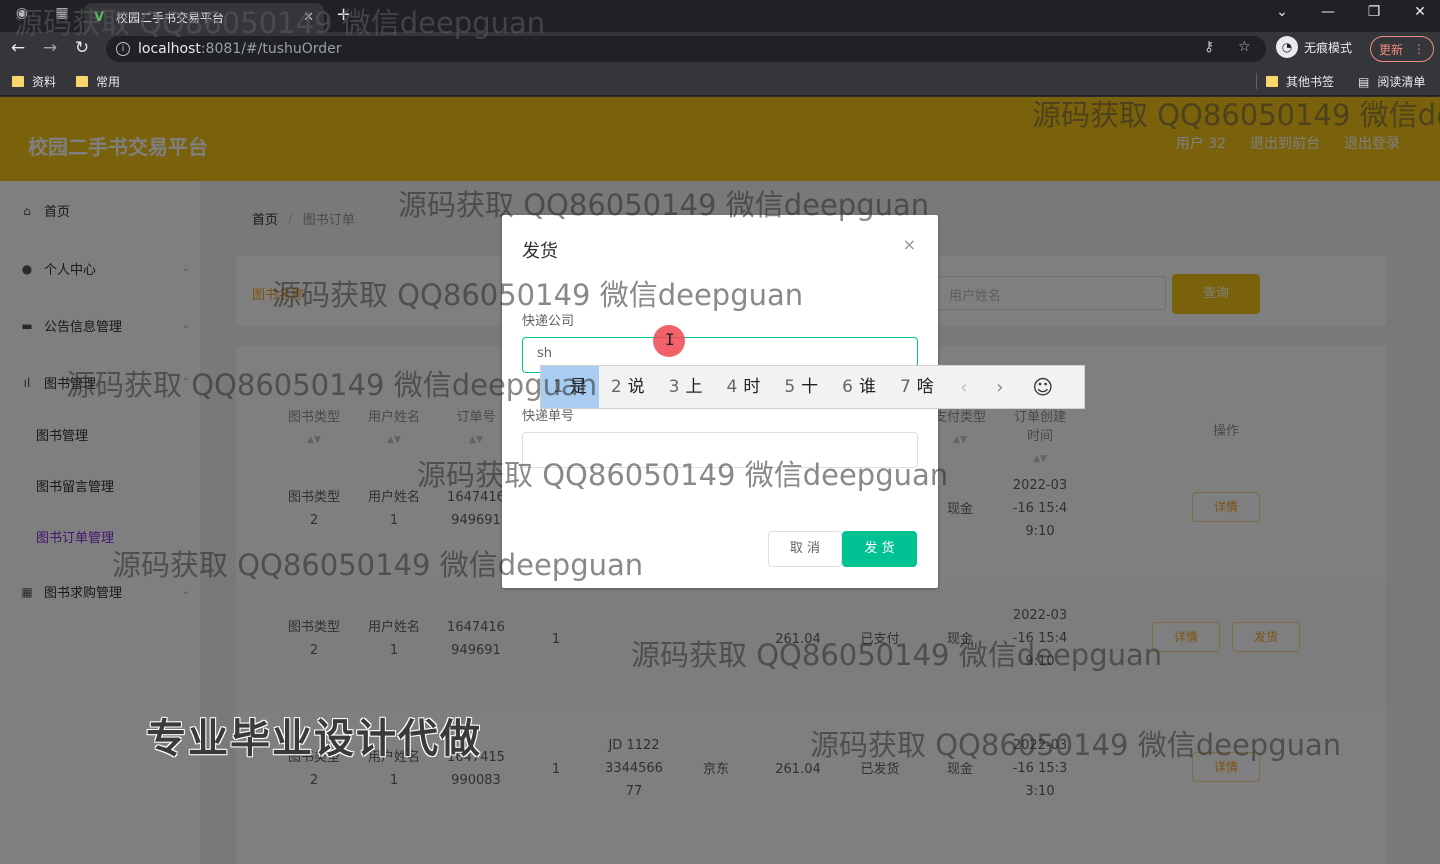 The image size is (1440, 864). I want to click on dialog-title: 发货, so click(540, 251).